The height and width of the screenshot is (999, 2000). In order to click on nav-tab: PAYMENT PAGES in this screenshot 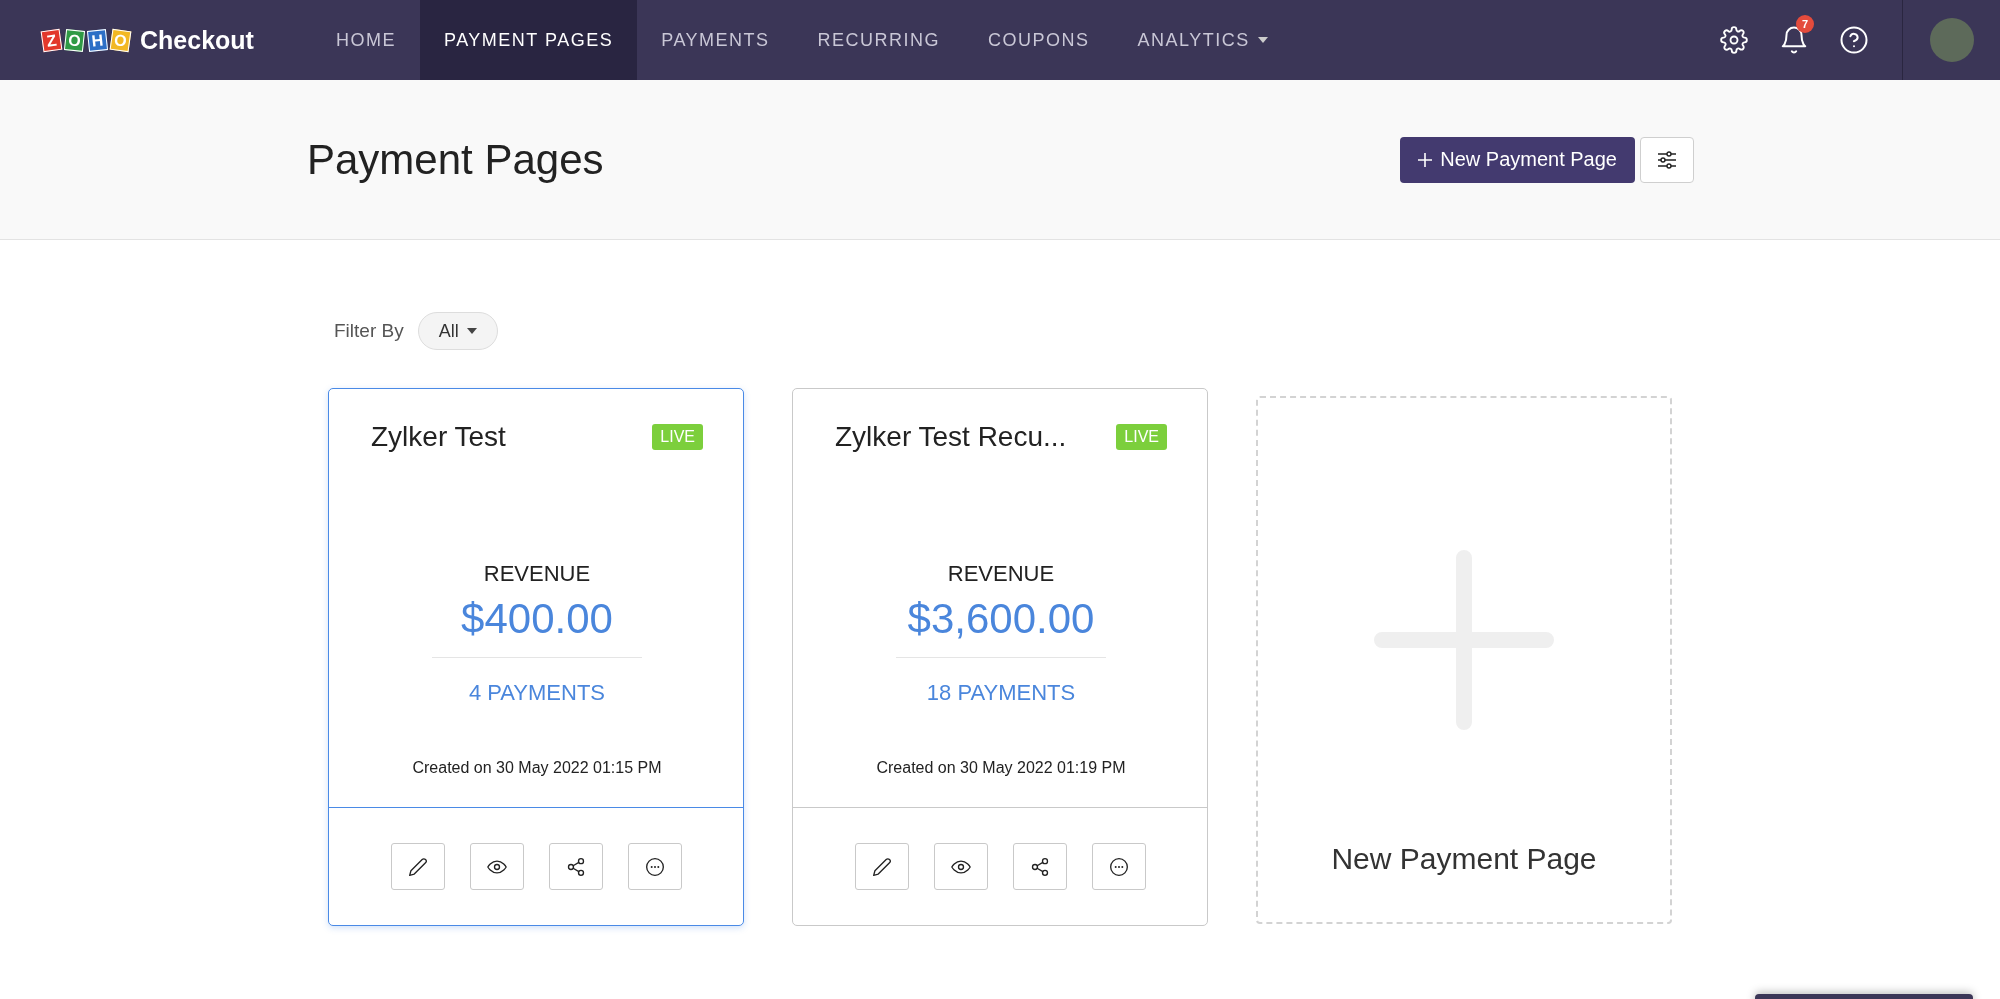, I will do `click(529, 40)`.